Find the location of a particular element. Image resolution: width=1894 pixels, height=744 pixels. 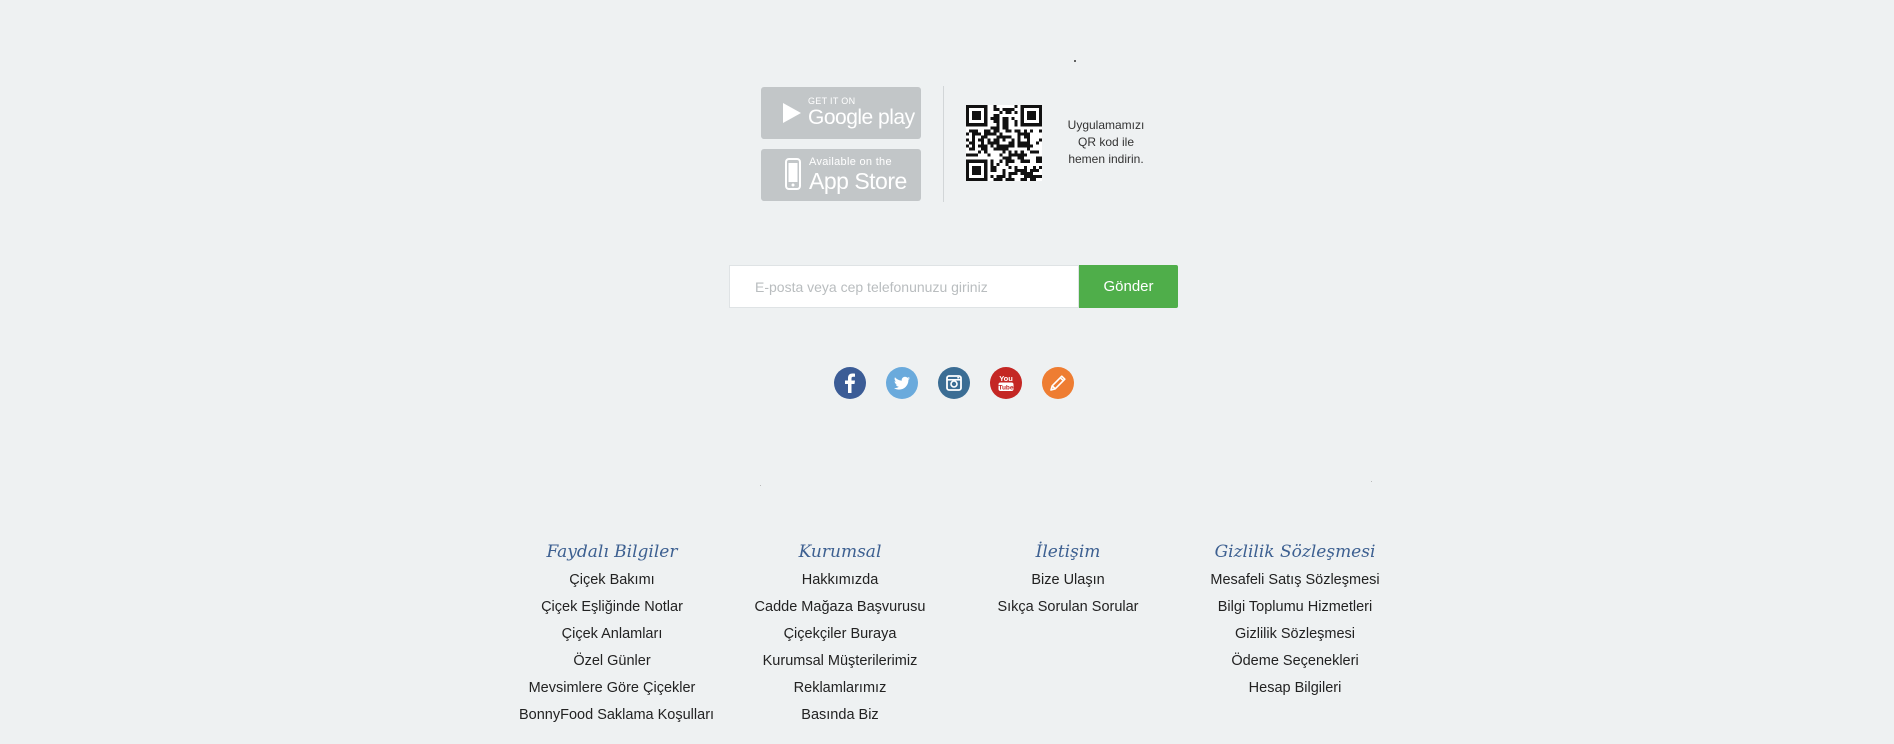

footer-link: Gizlilik Sözleşmesi is located at coordinates (1295, 634).